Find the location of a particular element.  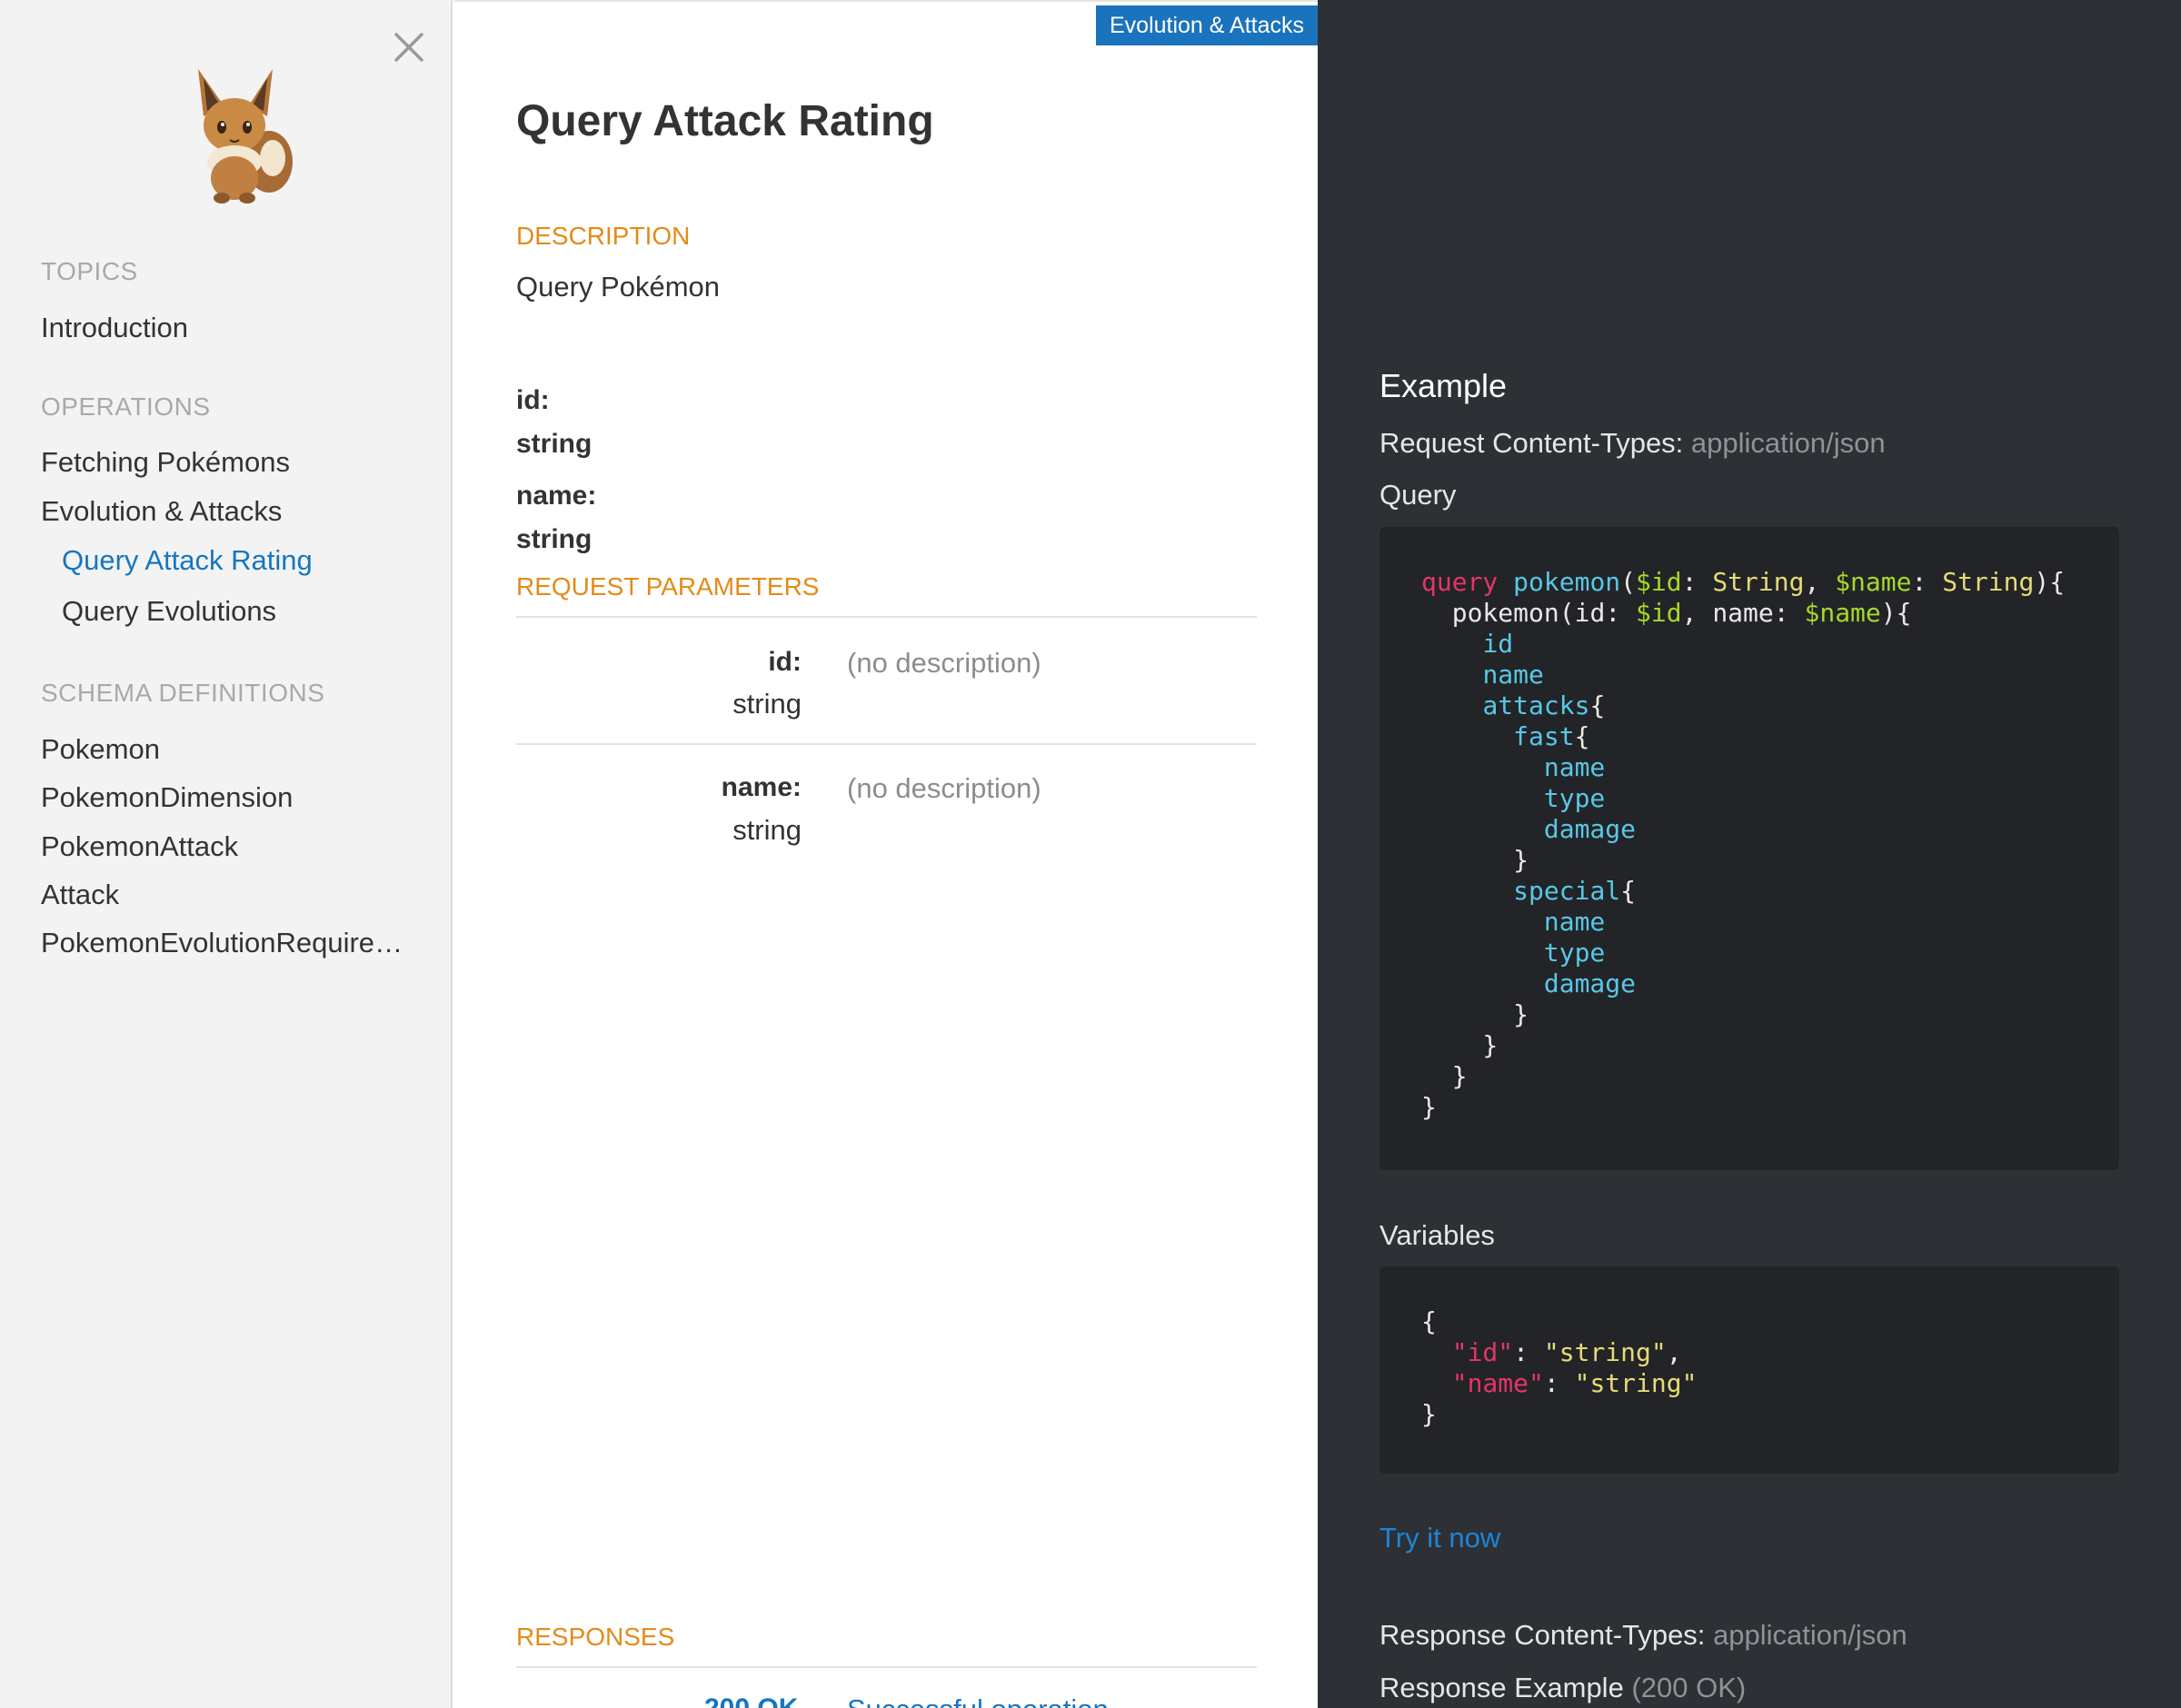

nav-item-fetching-pokemons: Fetching Pokémons is located at coordinates (165, 462).